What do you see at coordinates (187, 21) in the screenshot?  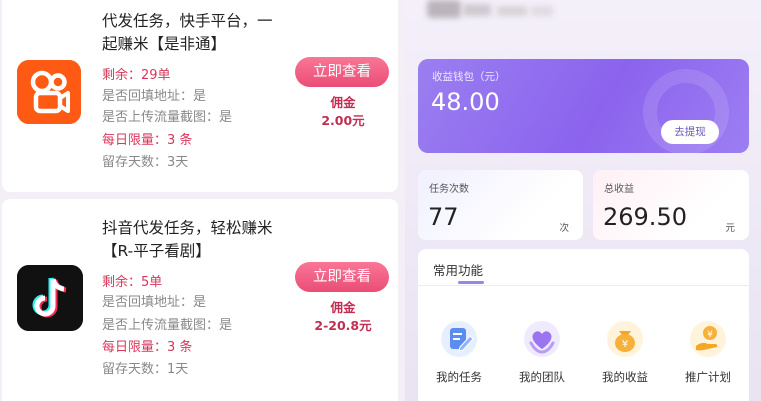 I see `task-title-line1: 代发任务，快手平台，一` at bounding box center [187, 21].